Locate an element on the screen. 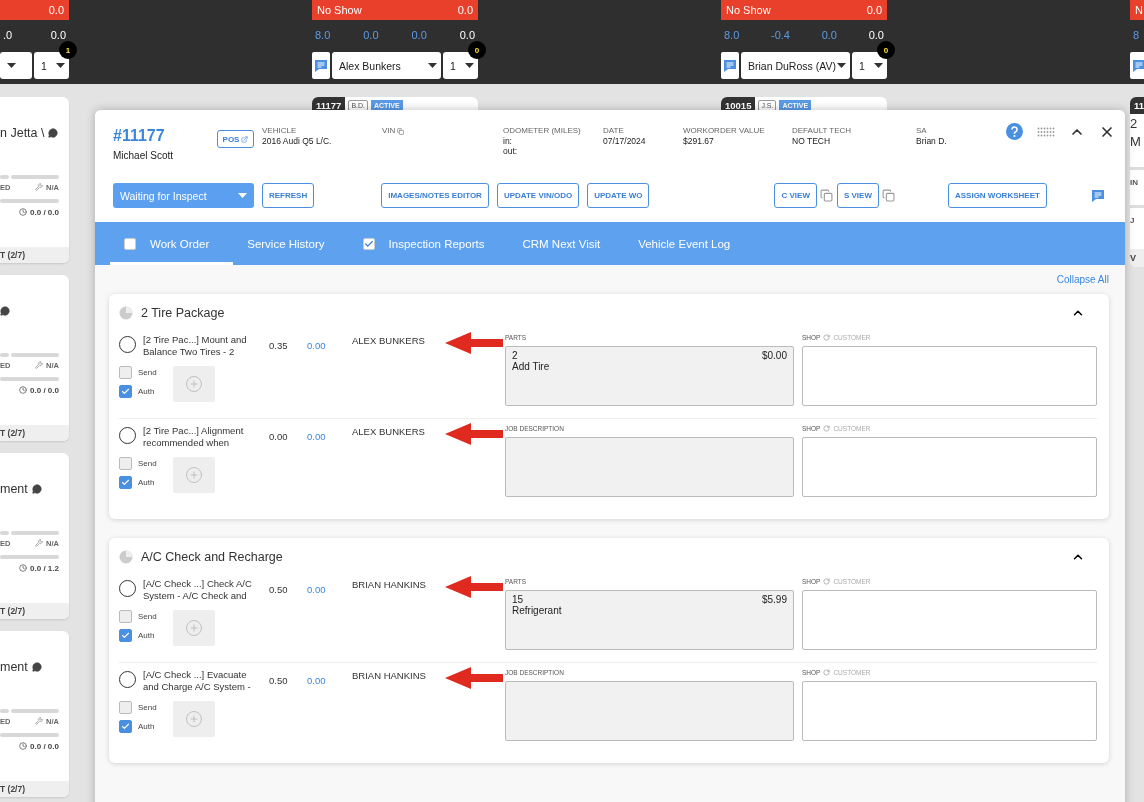 This screenshot has width=1144, height=802. service-hours: 0.00 is located at coordinates (279, 436).